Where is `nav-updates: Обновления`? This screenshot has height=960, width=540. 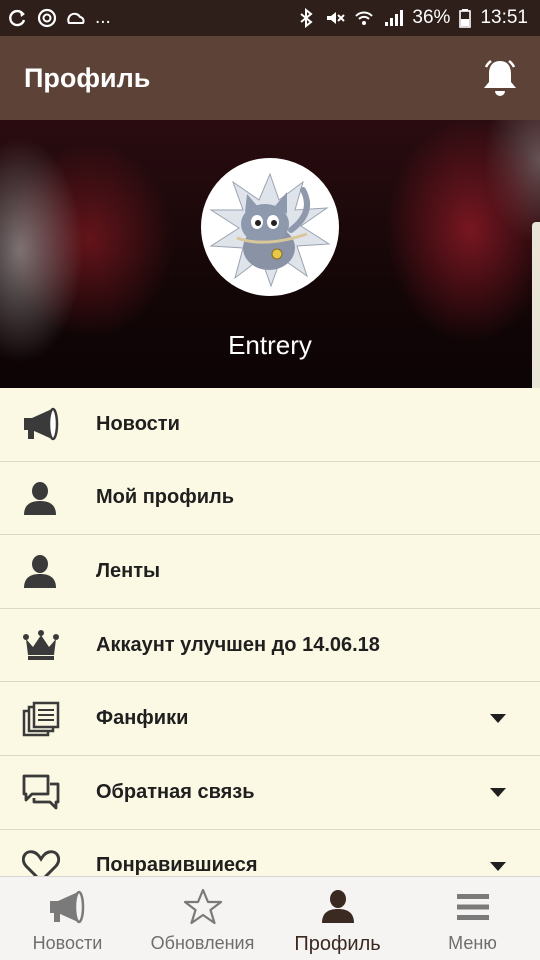
nav-updates: Обновления is located at coordinates (202, 918).